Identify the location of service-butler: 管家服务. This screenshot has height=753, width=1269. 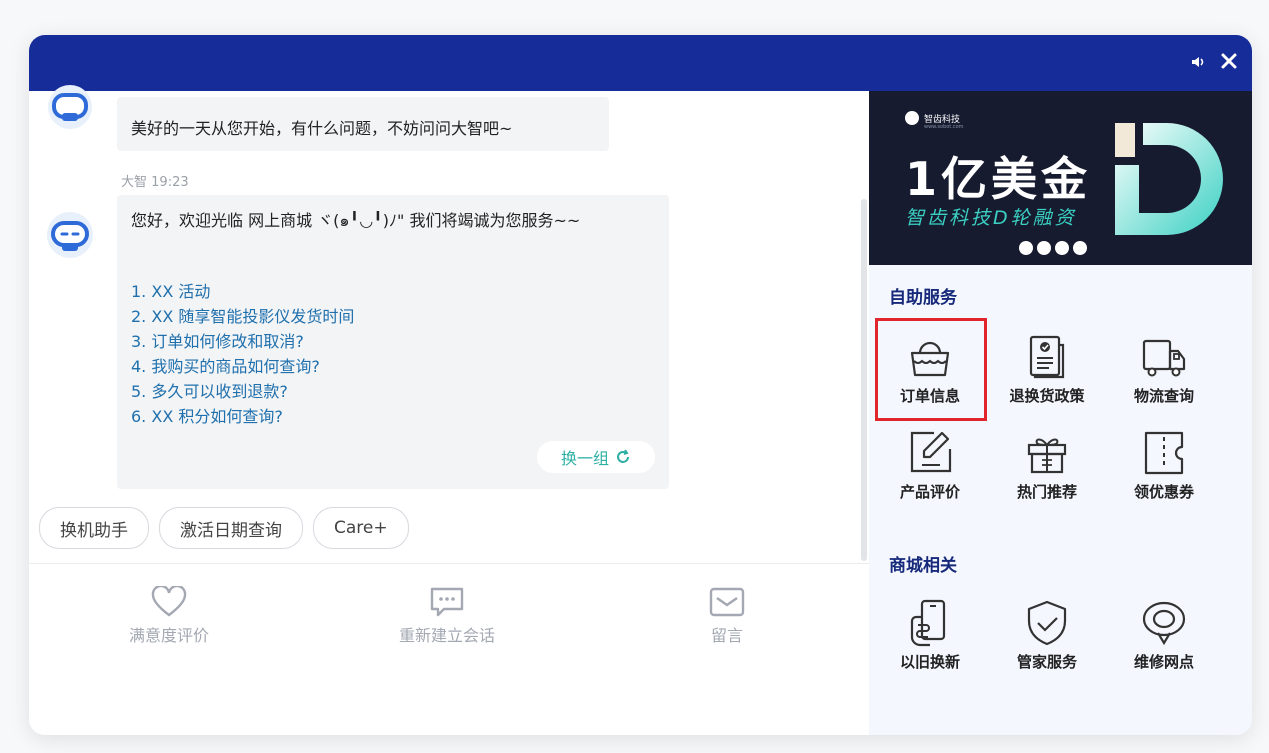
(1047, 634).